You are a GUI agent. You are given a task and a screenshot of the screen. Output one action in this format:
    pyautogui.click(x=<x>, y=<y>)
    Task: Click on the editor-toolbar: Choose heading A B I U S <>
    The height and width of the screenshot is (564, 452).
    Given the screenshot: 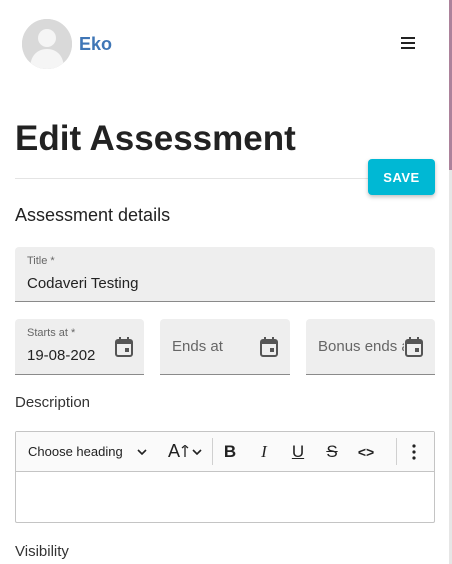 What is the action you would take?
    pyautogui.click(x=225, y=452)
    